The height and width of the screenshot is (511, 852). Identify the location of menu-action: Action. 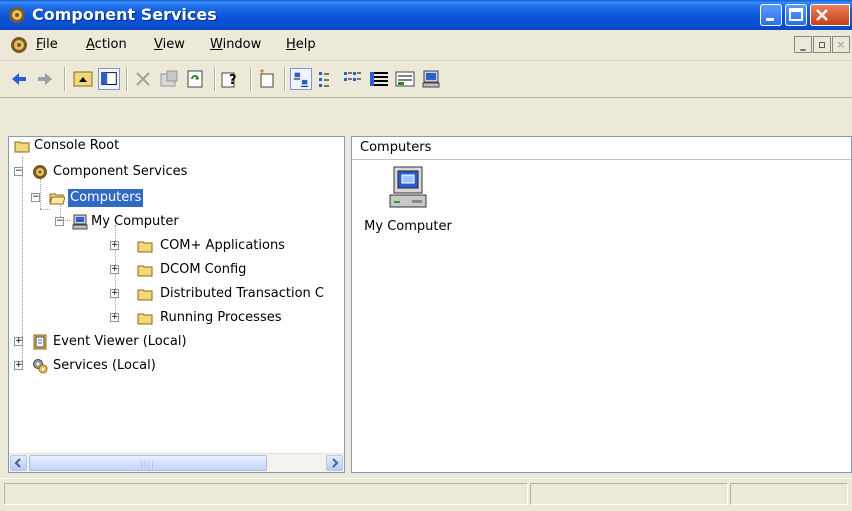
(106, 44).